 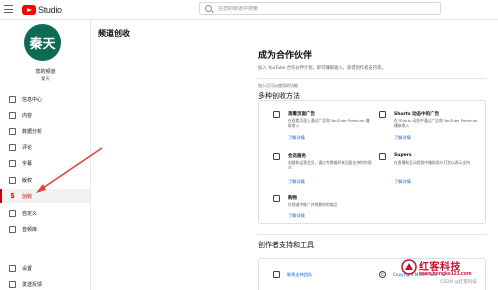 I want to click on page-title: 频道创收, so click(x=114, y=33).